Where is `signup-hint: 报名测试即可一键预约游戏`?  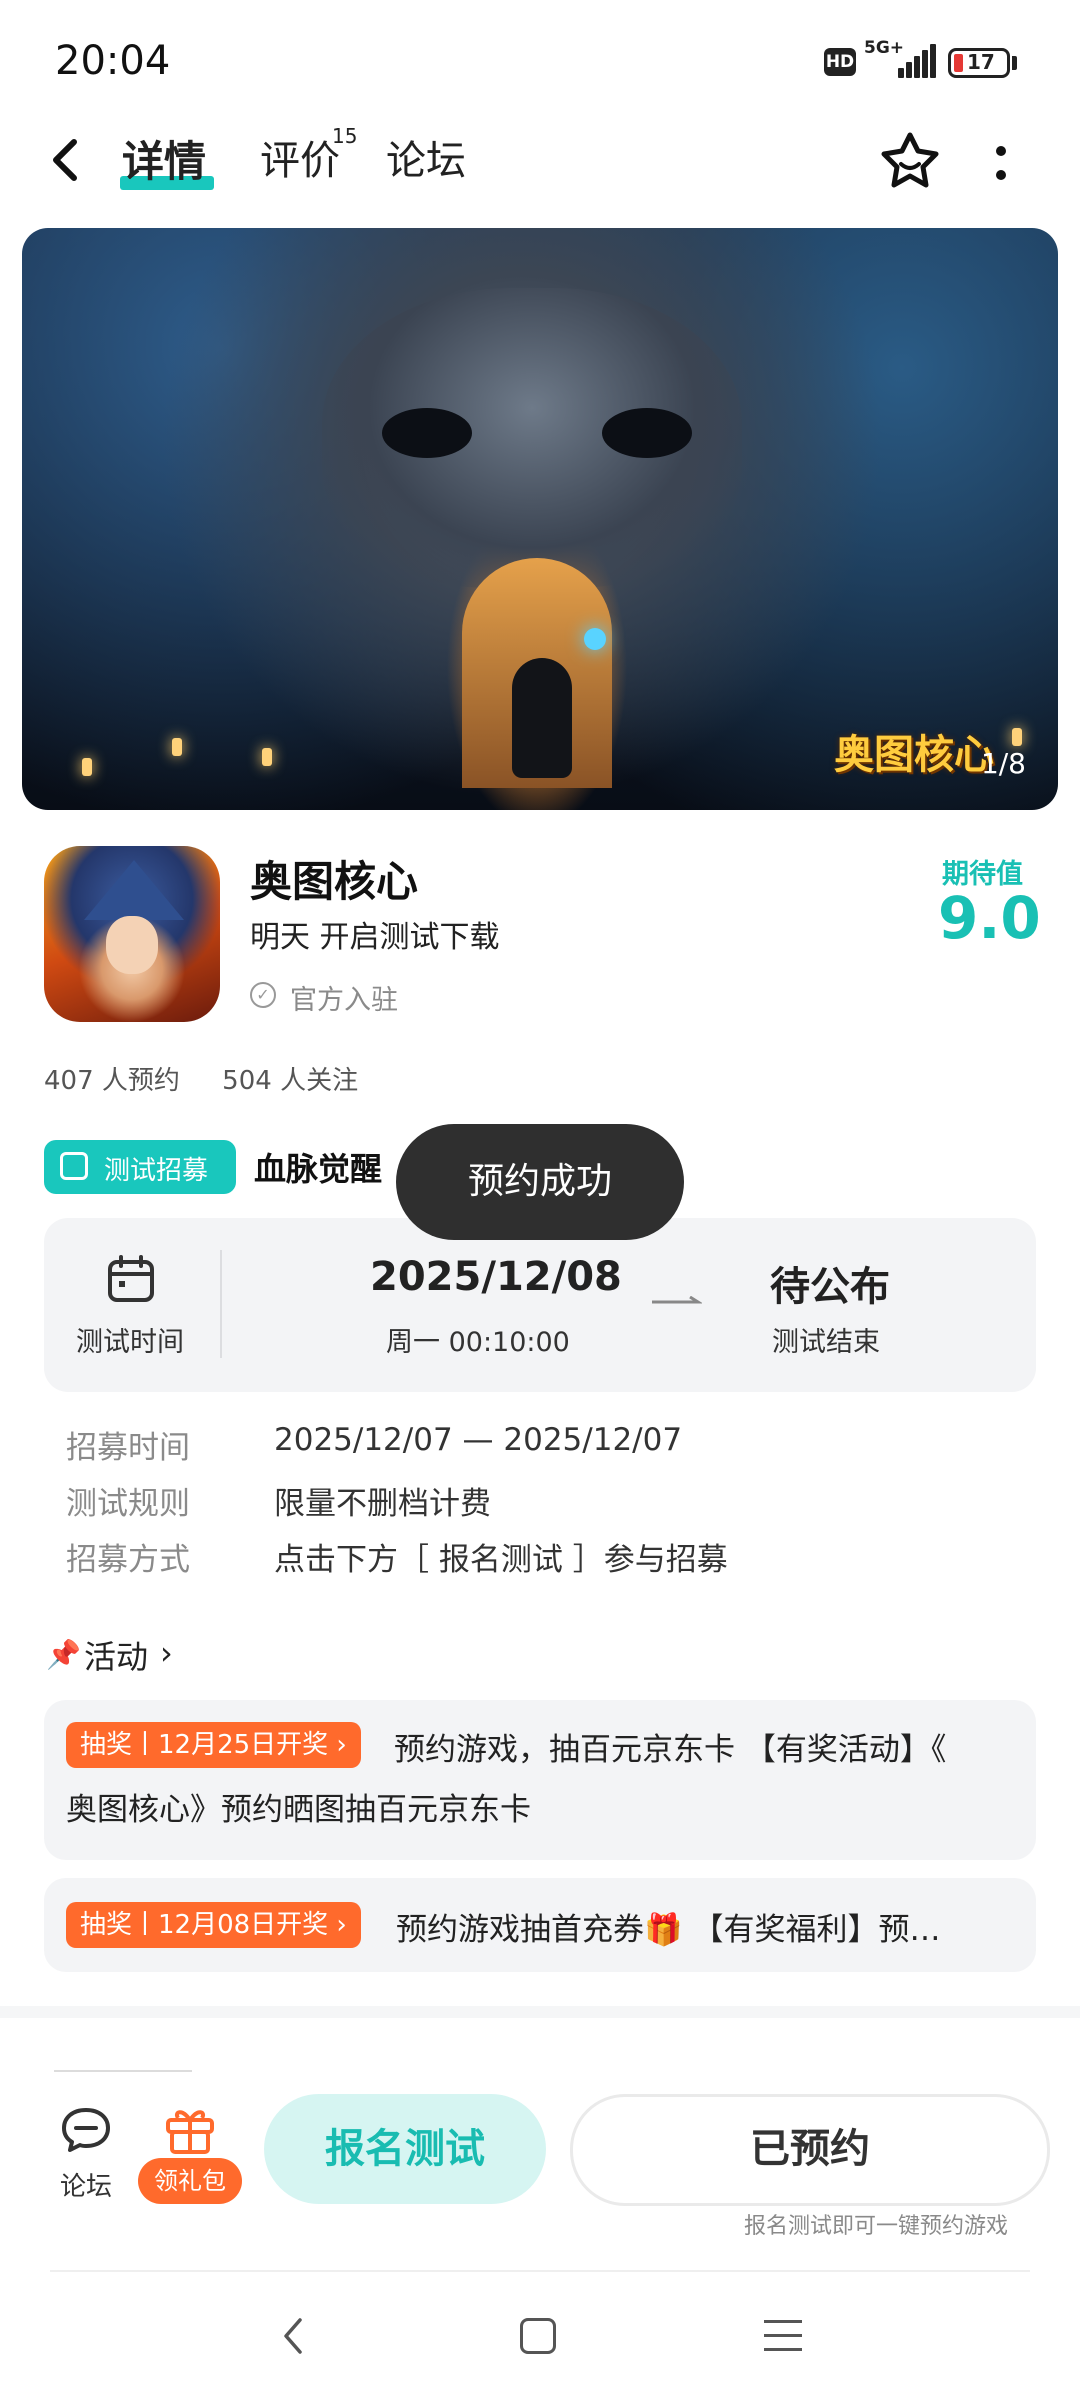
signup-hint: 报名测试即可一键预约游戏 is located at coordinates (876, 2226).